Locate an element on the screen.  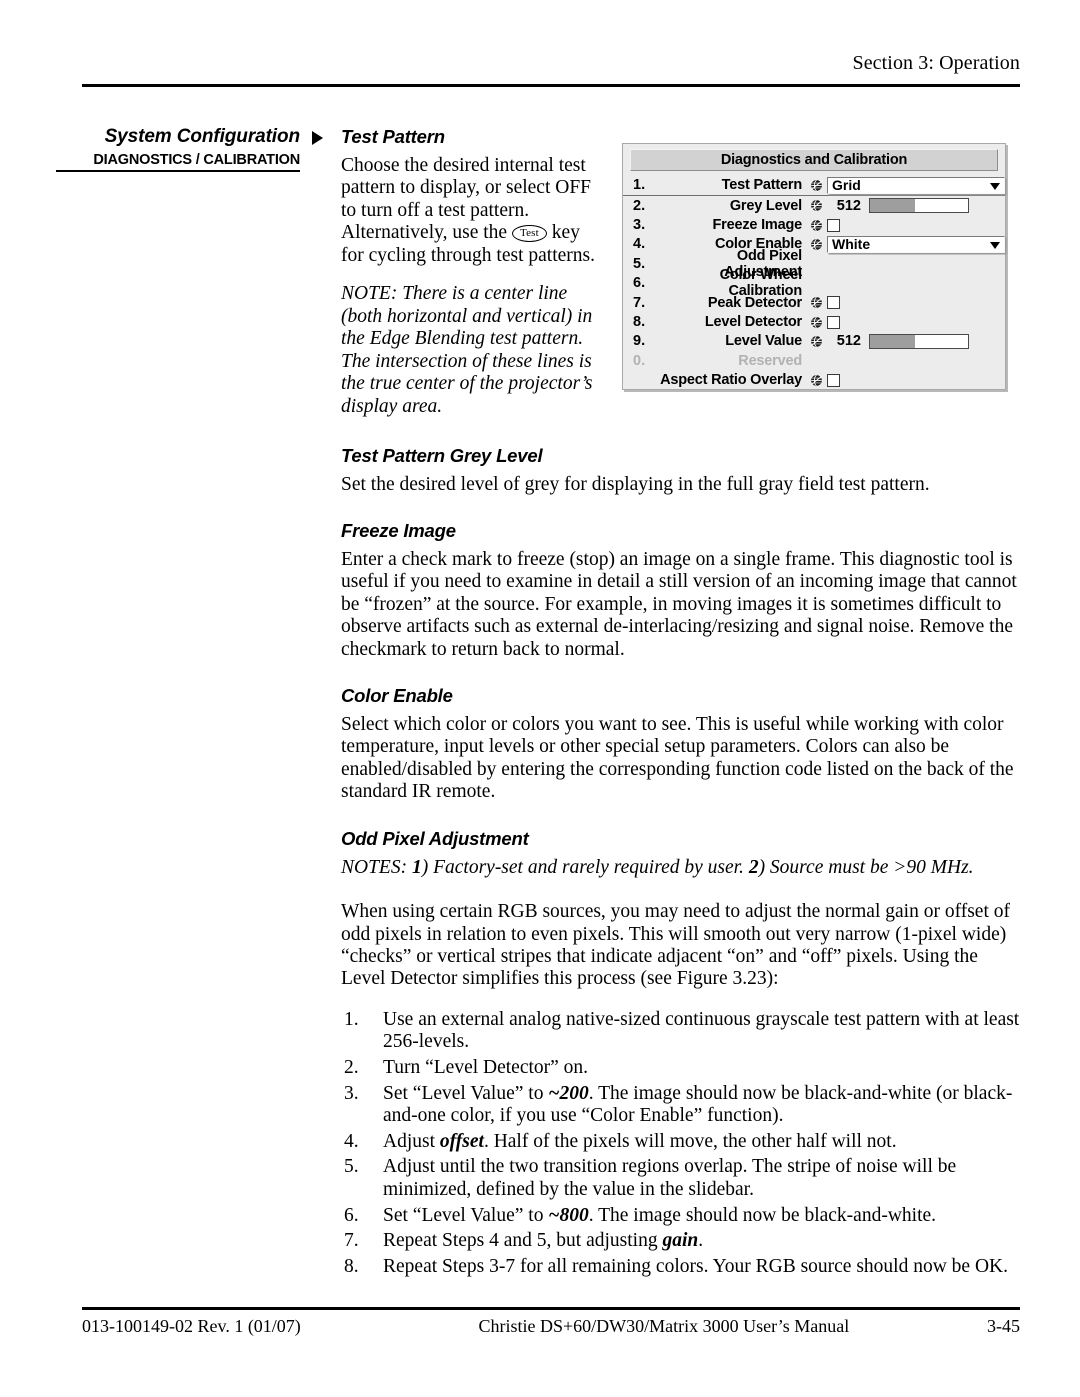
step-number: 6. is located at coordinates (351, 1215).